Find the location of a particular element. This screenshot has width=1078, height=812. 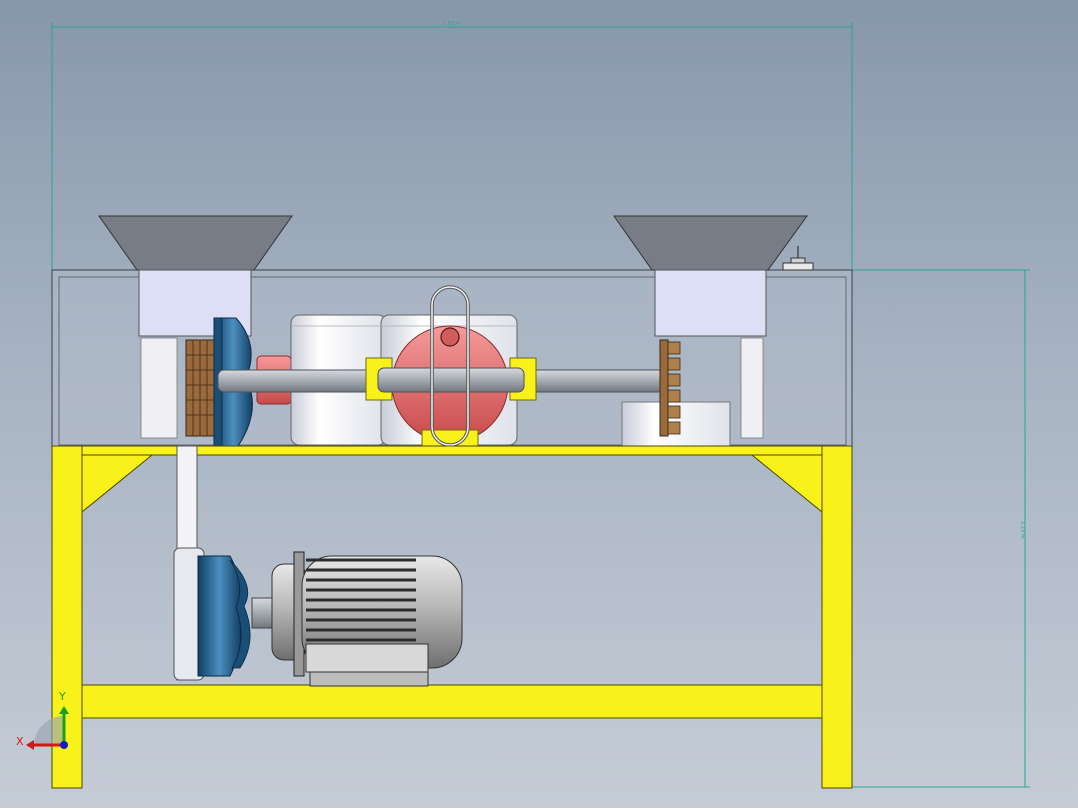

coordinate-triad: X Y is located at coordinates (42, 720).